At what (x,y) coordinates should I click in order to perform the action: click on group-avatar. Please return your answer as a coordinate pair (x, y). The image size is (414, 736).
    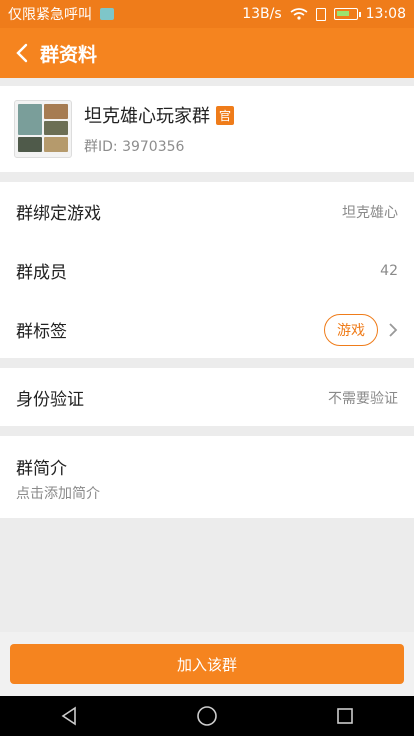
    Looking at the image, I should click on (43, 129).